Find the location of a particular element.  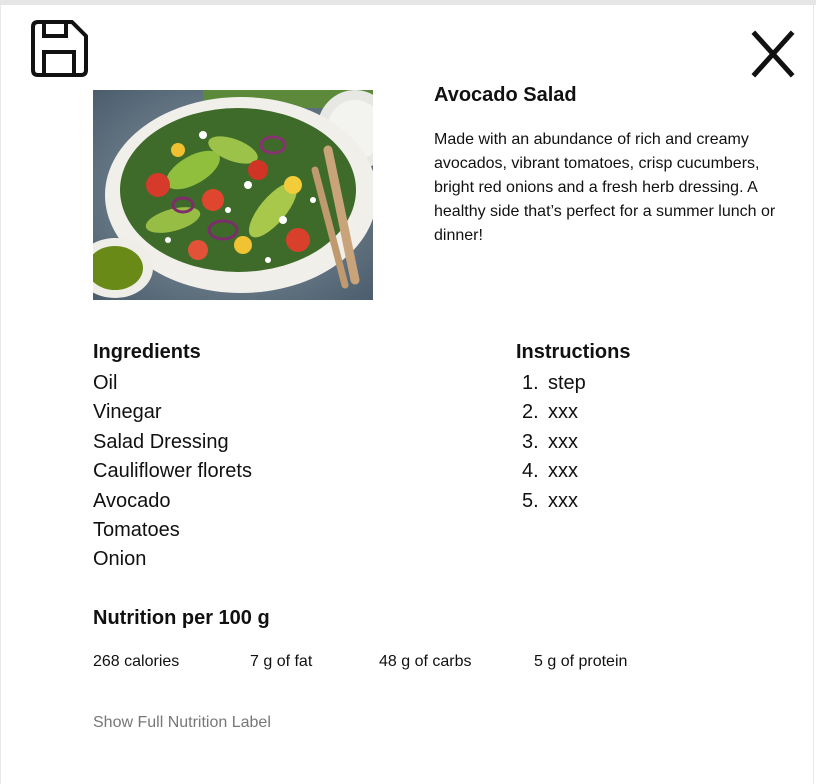

instruction-step: 4. xxx is located at coordinates (554, 471).